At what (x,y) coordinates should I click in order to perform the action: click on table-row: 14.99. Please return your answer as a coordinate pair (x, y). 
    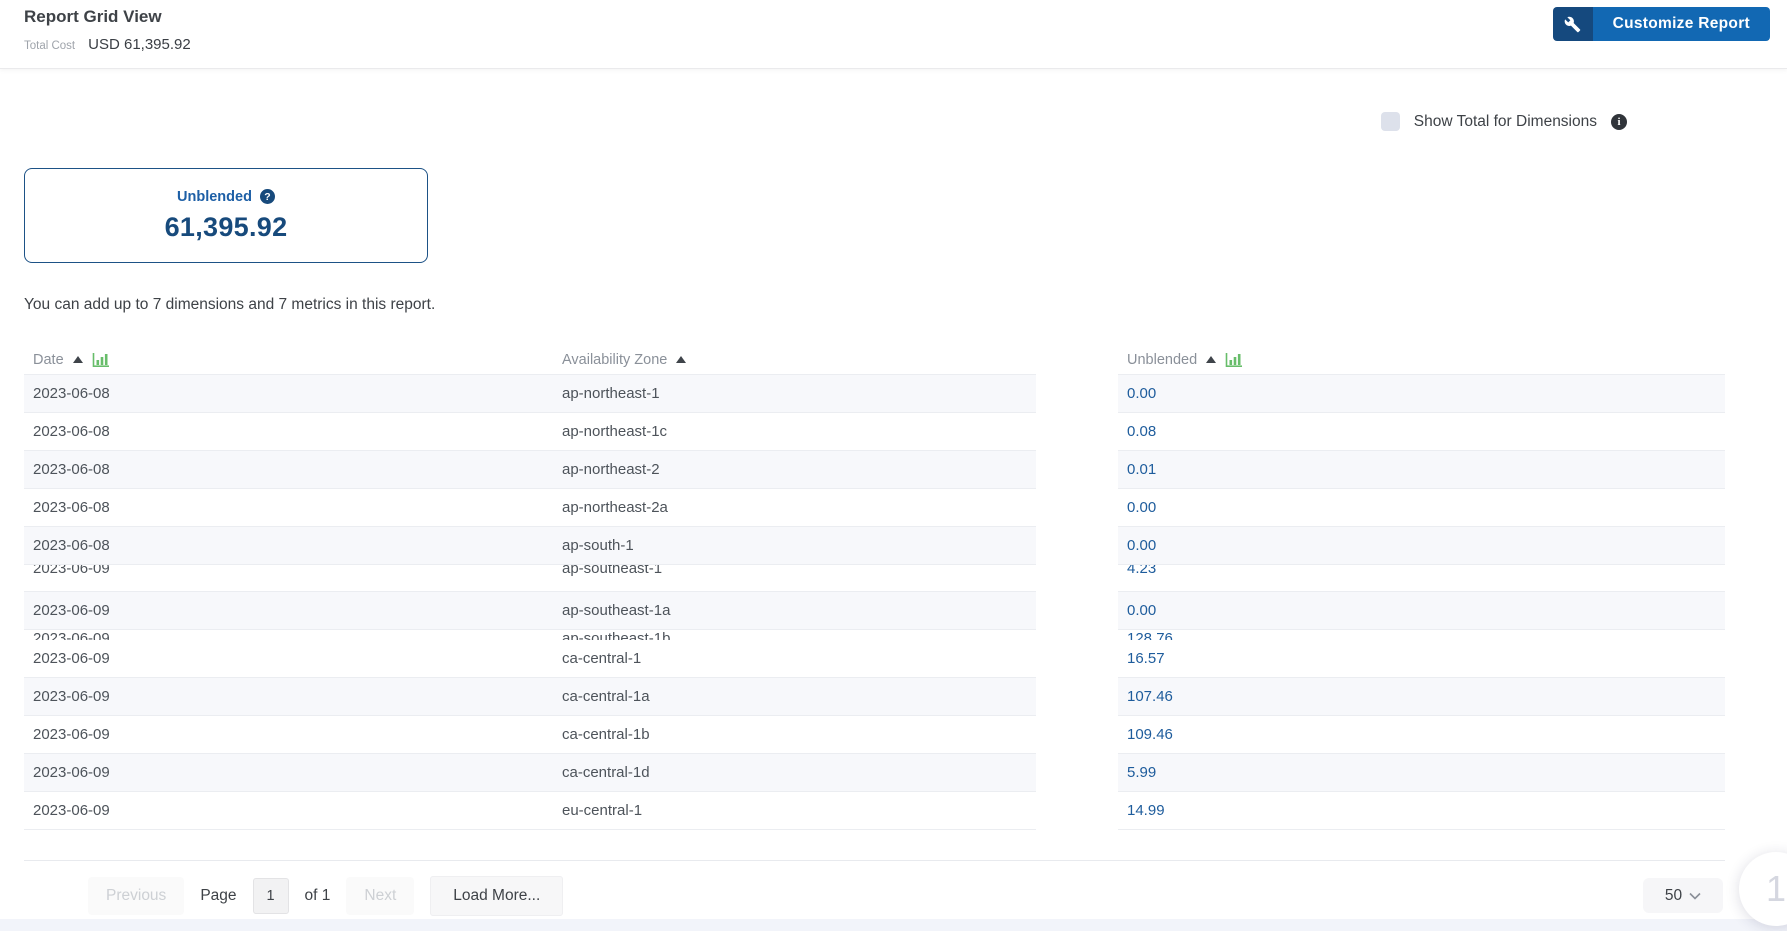
    Looking at the image, I should click on (1421, 811).